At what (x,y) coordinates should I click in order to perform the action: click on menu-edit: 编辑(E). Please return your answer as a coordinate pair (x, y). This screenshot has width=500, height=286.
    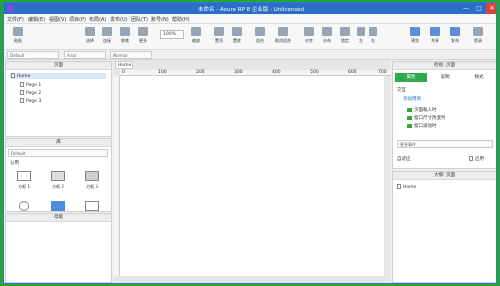
    Looking at the image, I should click on (36, 19).